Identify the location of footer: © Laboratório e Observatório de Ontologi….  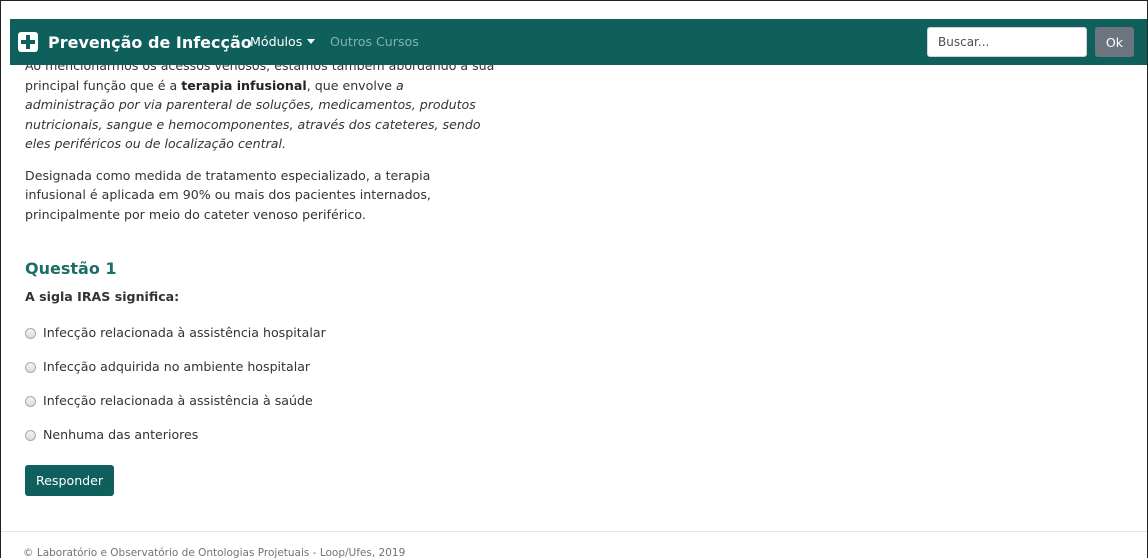
(574, 544).